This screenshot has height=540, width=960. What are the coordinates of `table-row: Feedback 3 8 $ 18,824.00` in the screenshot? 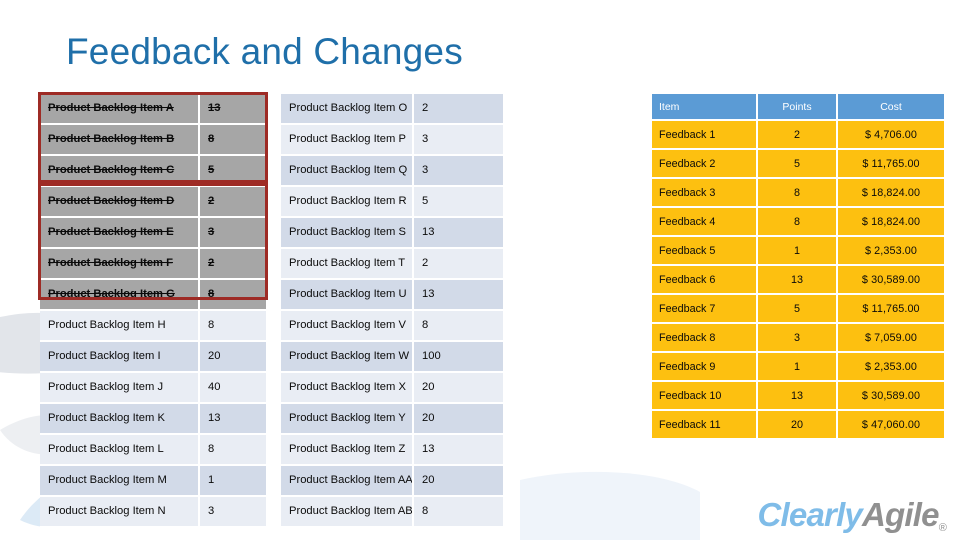 It's located at (798, 193).